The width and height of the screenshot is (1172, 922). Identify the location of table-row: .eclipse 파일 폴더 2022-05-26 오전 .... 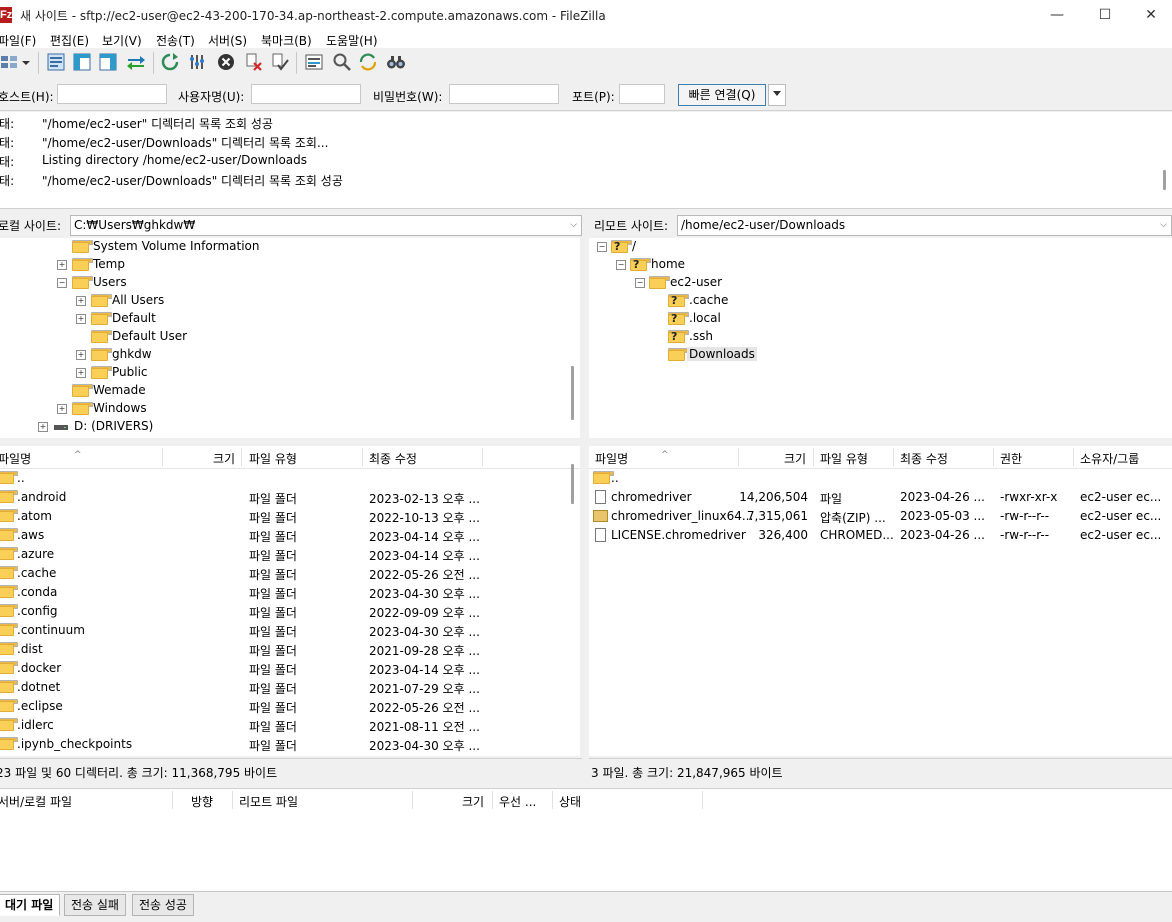
(290, 706).